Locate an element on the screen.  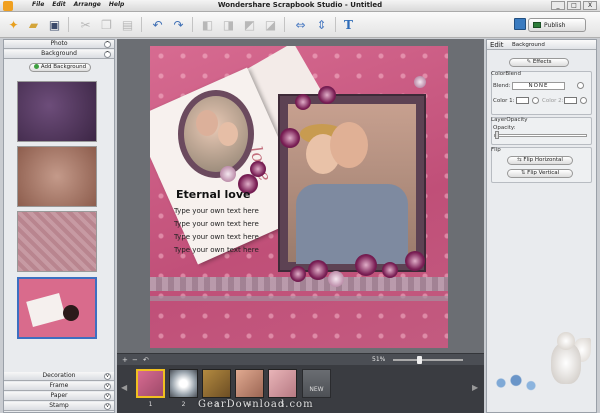
section-stamp: Stamp v is located at coordinates (59, 406).